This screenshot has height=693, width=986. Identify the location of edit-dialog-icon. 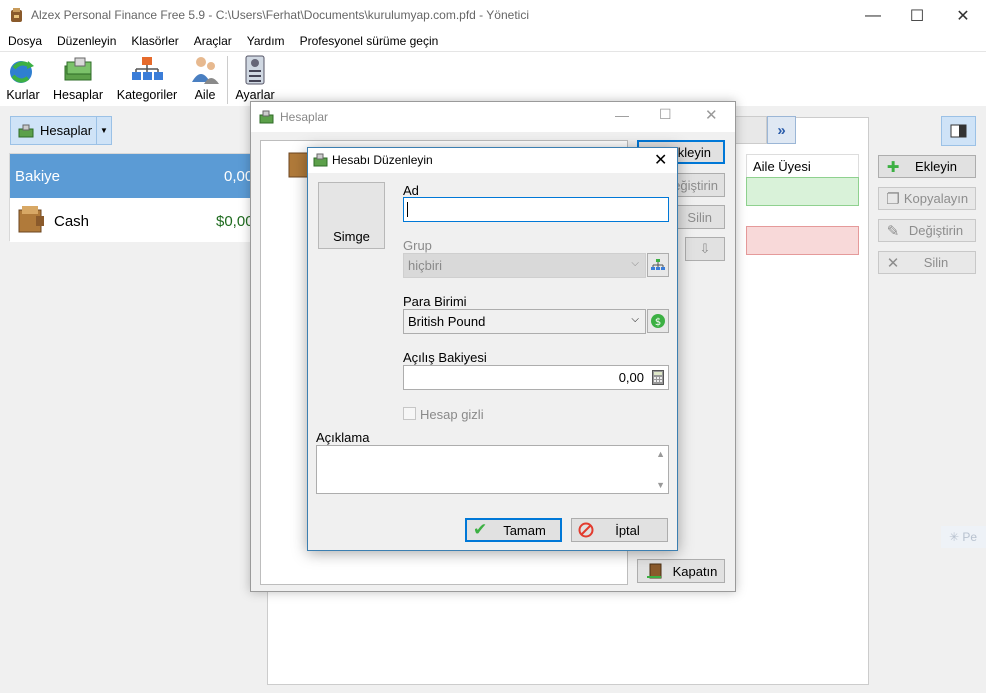
(320, 160).